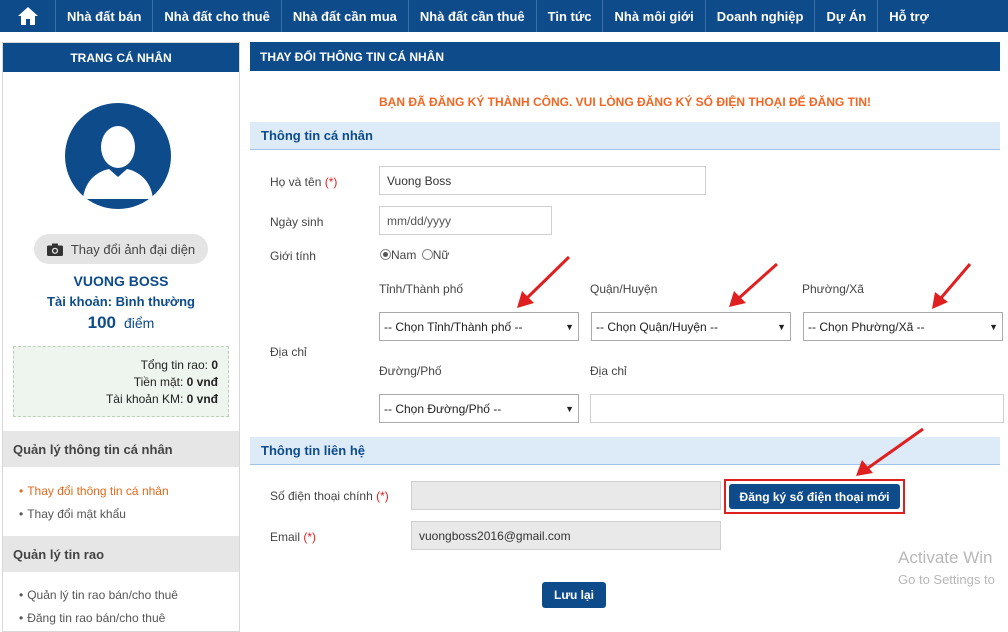 This screenshot has width=1008, height=632. Describe the element at coordinates (625, 451) in the screenshot. I see `contact-info-section-header: Thông tin liên hệ` at that location.